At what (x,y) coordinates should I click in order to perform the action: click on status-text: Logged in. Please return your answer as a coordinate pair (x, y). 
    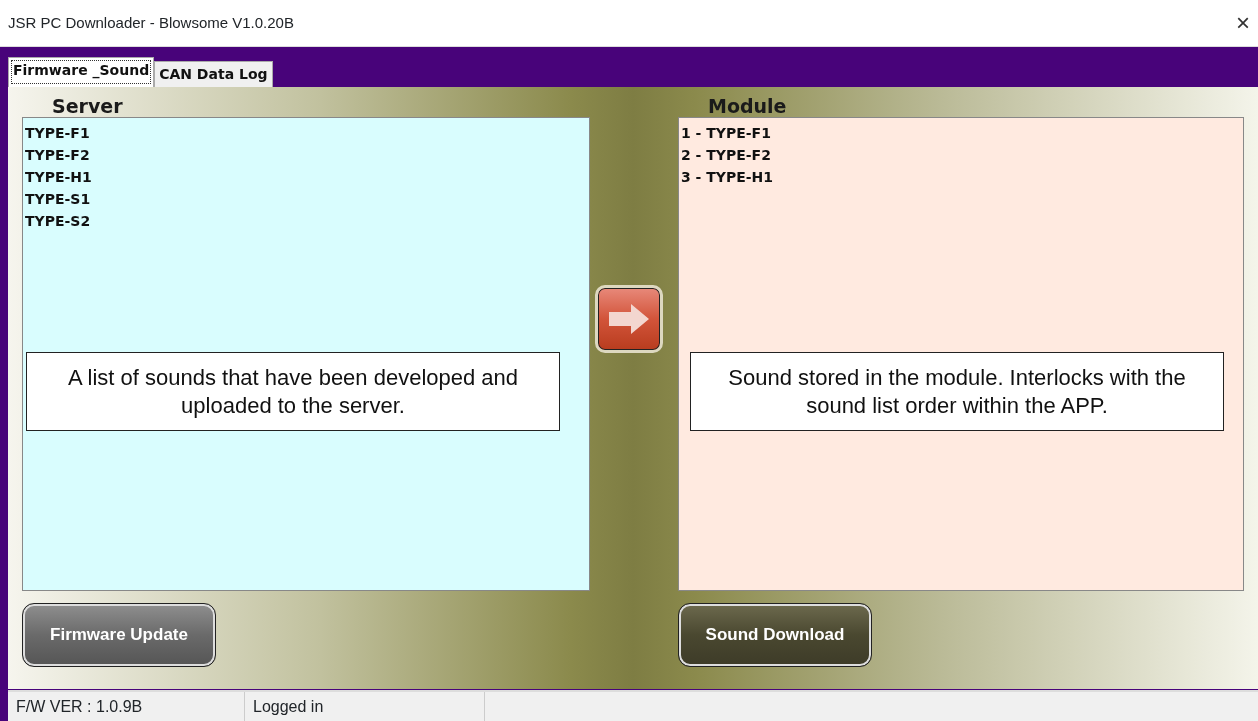
    Looking at the image, I should click on (288, 706).